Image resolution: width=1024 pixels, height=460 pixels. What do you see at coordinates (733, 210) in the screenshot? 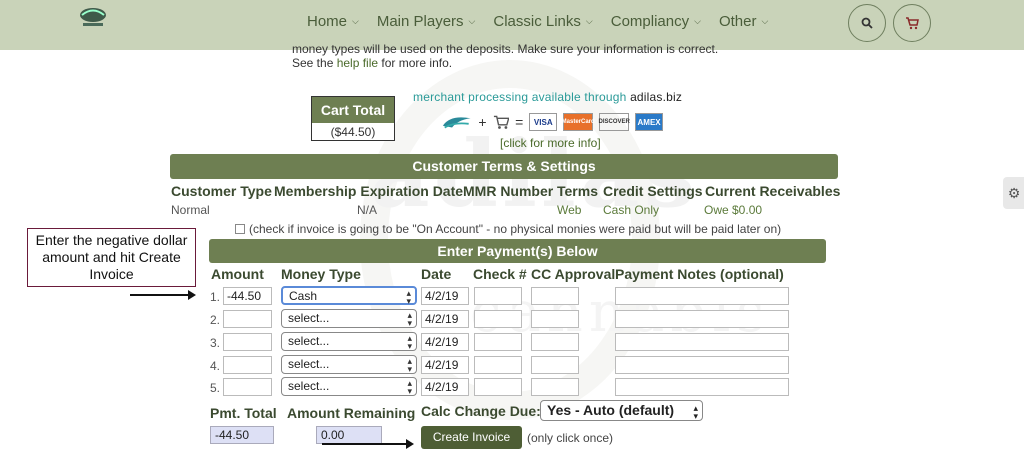
I see `current-receivables-value: Owe $0.00` at bounding box center [733, 210].